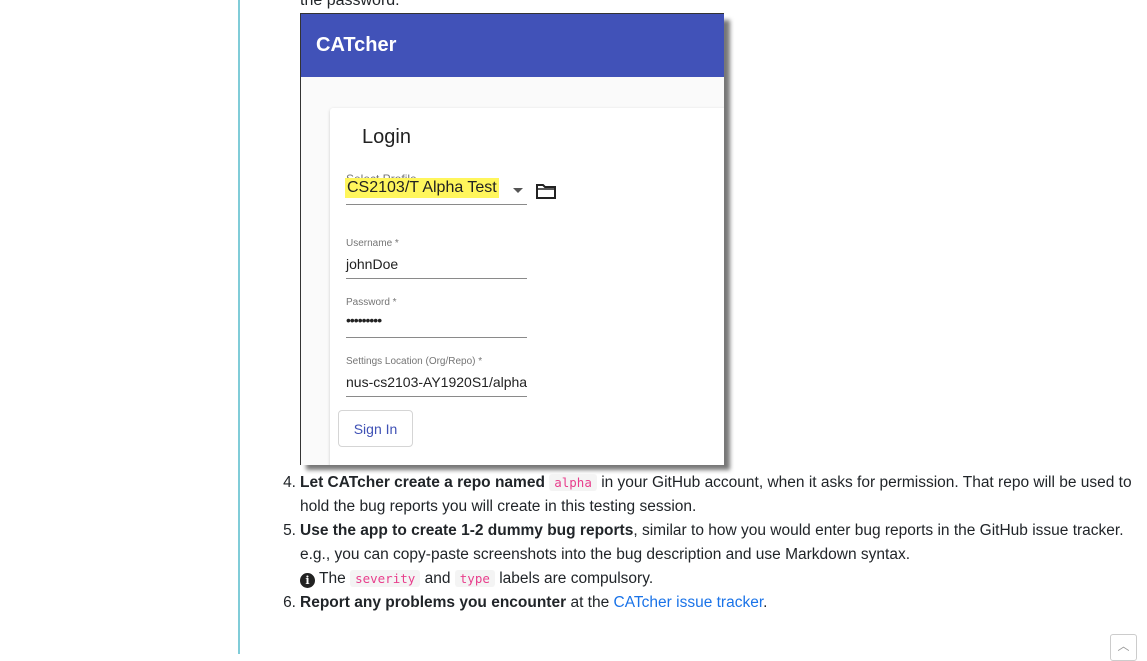 This screenshot has height=661, width=1147. I want to click on note-text: labels are compulsory., so click(576, 578).